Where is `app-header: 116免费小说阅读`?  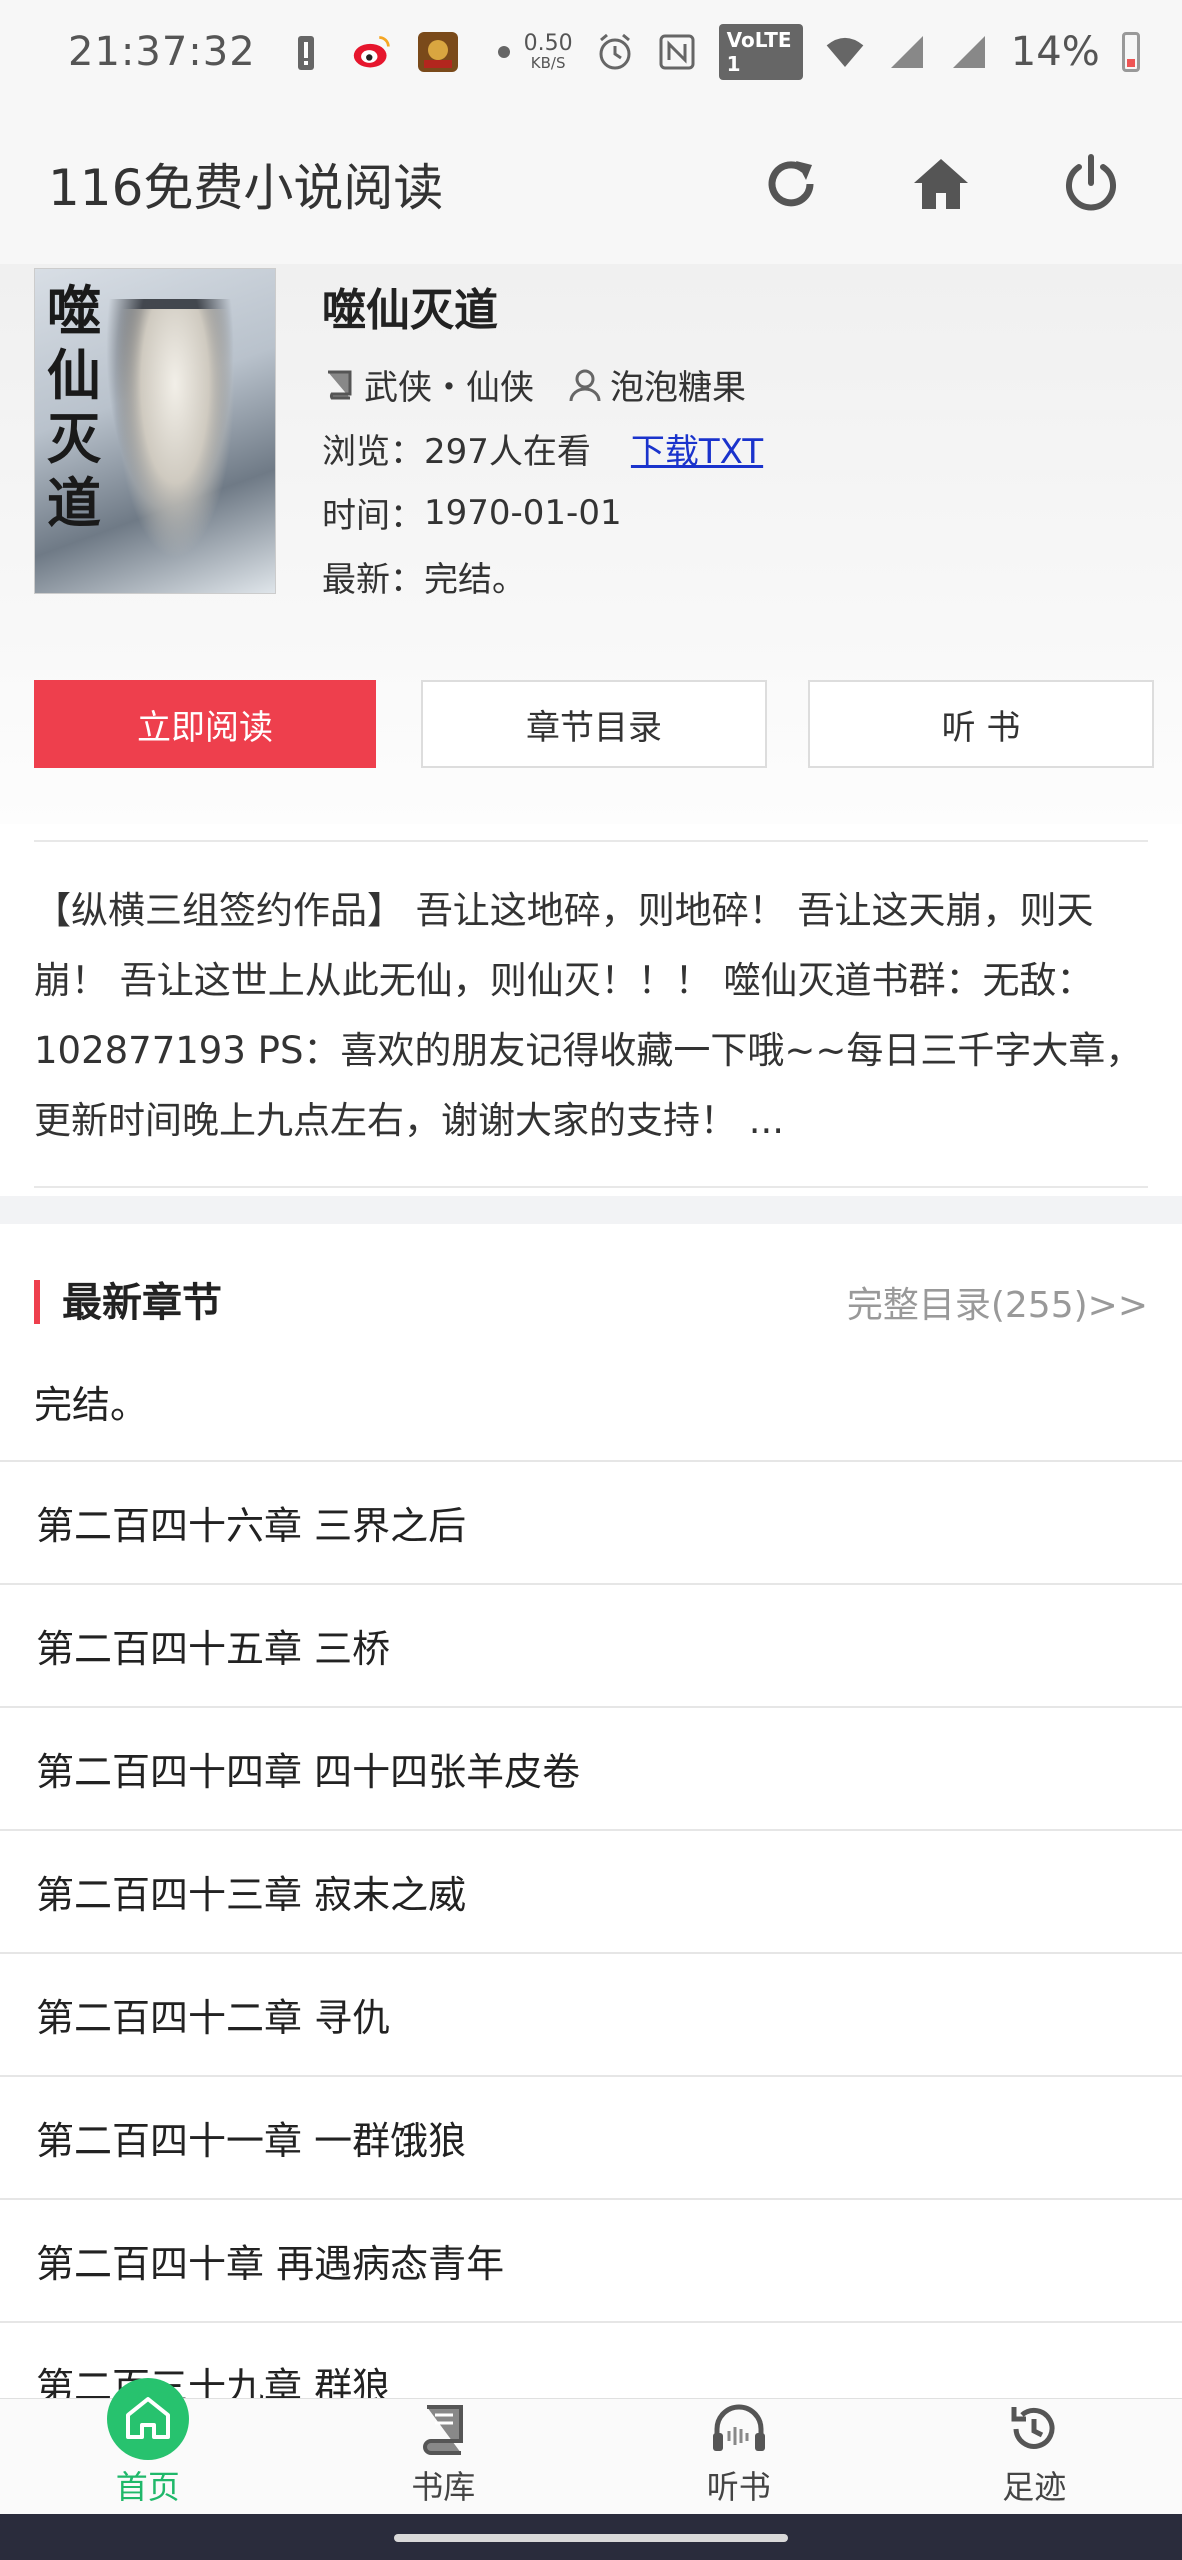
app-header: 116免费小说阅读 is located at coordinates (591, 184).